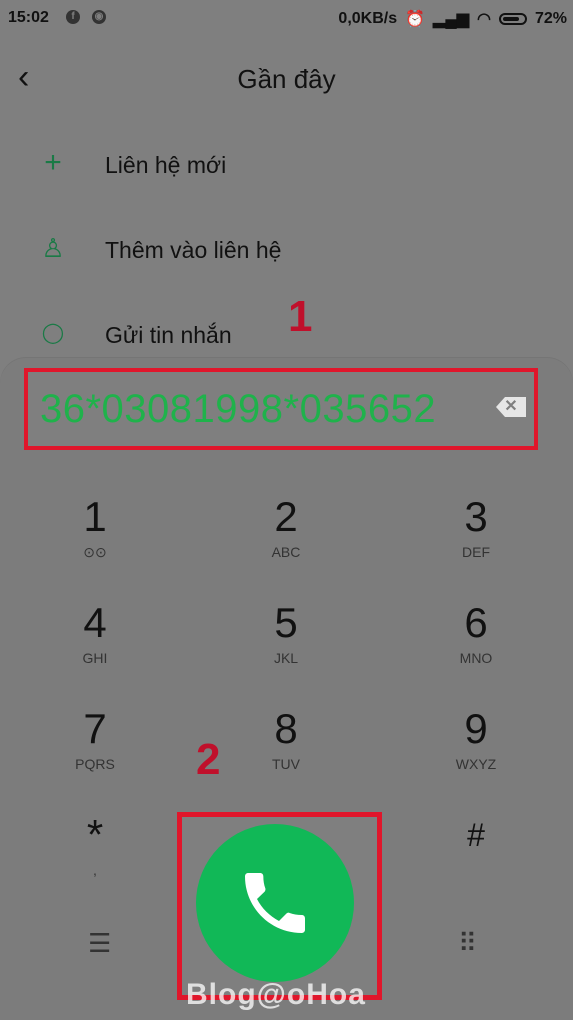 This screenshot has width=573, height=1020. I want to click on key-digit: 7, so click(95, 728).